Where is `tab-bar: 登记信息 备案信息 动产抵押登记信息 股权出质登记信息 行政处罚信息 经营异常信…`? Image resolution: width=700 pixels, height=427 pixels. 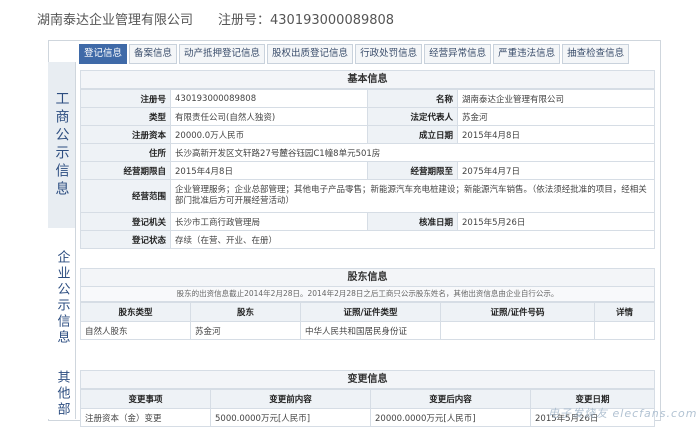
tab-bar: 登记信息 备案信息 动产抵押登记信息 股权出质登记信息 行政处罚信息 经营异常信… is located at coordinates (369, 54).